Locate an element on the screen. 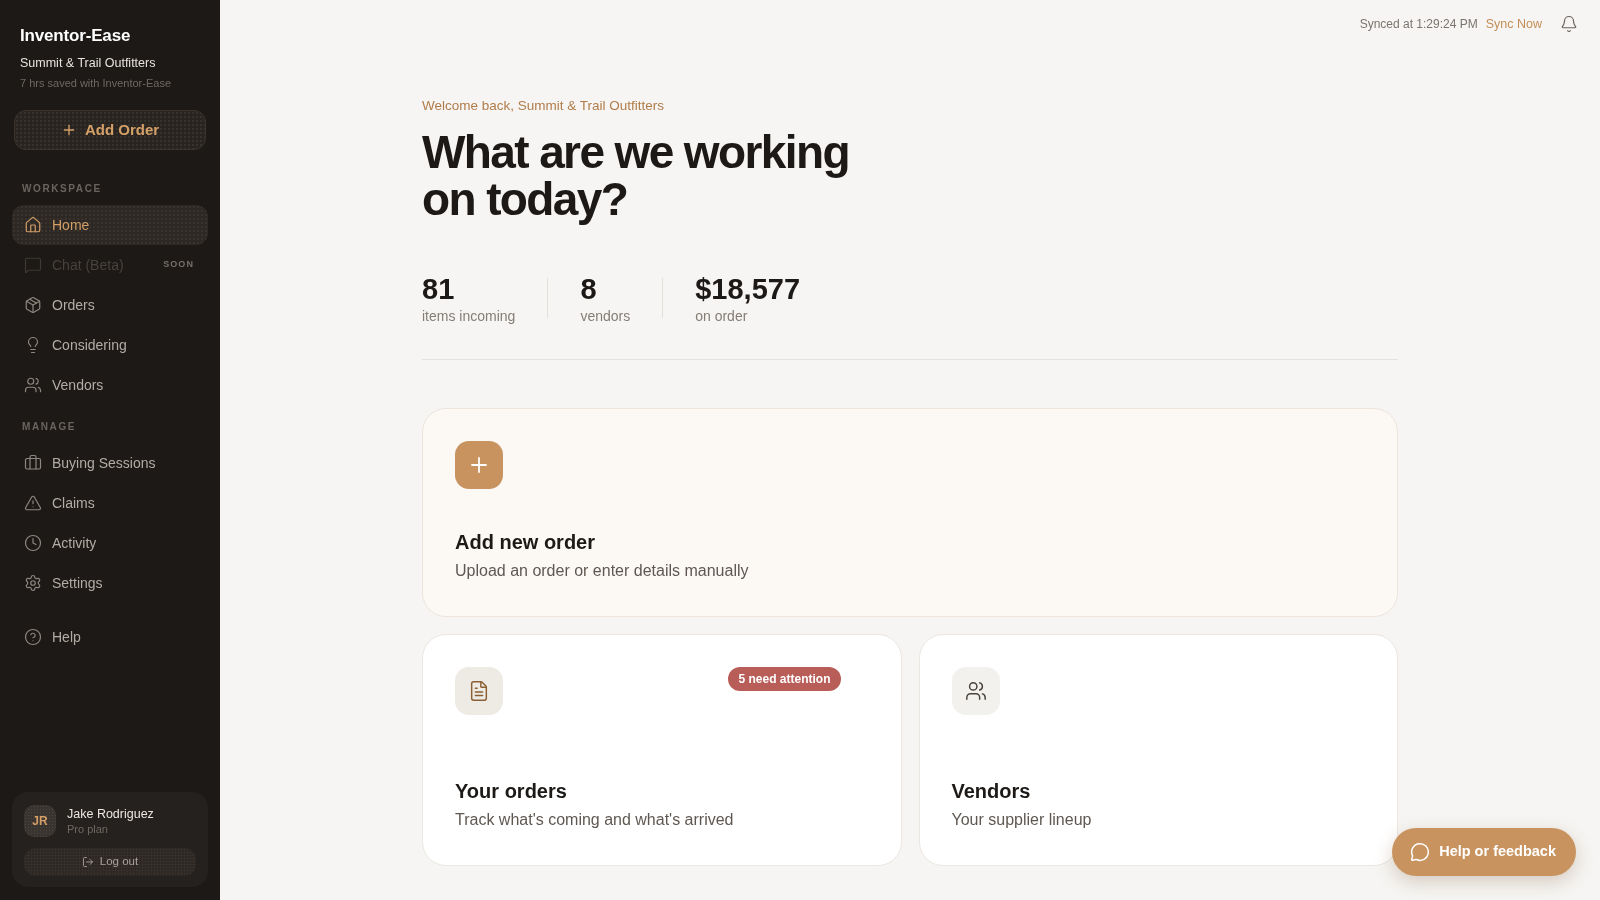 This screenshot has width=1600, height=900. notification-bell-icon is located at coordinates (1569, 24).